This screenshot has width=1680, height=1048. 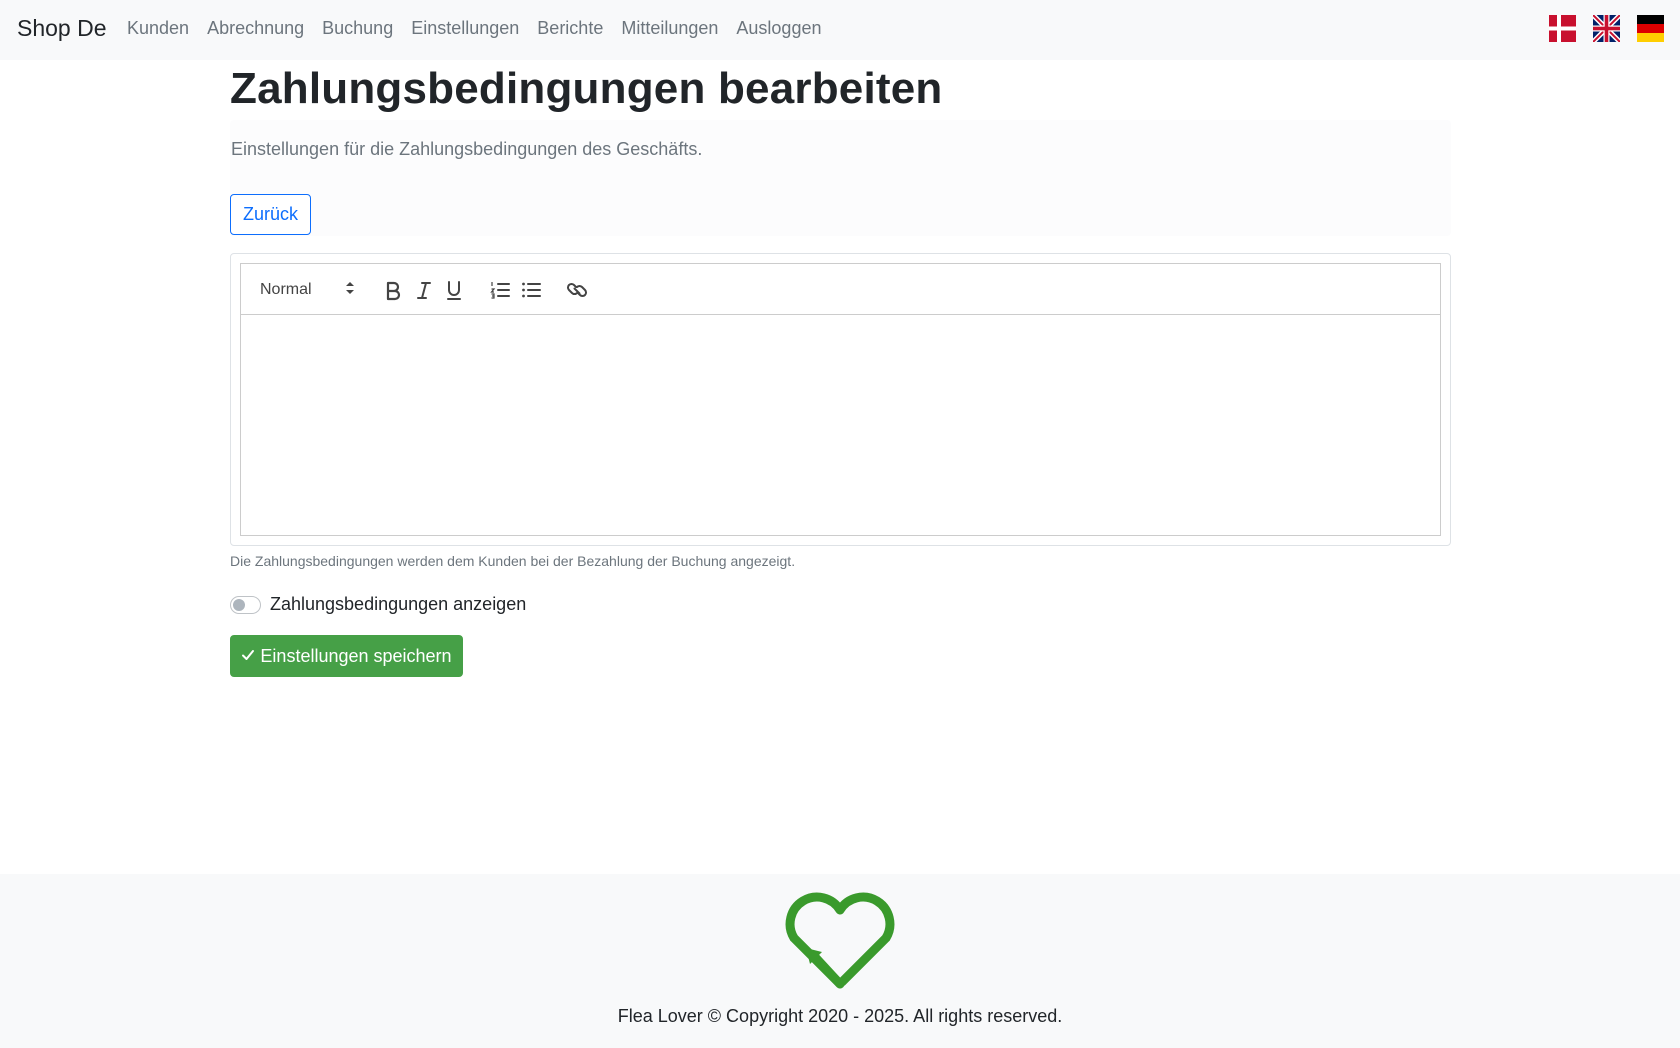 What do you see at coordinates (286, 289) in the screenshot?
I see `format-select-value: Normal` at bounding box center [286, 289].